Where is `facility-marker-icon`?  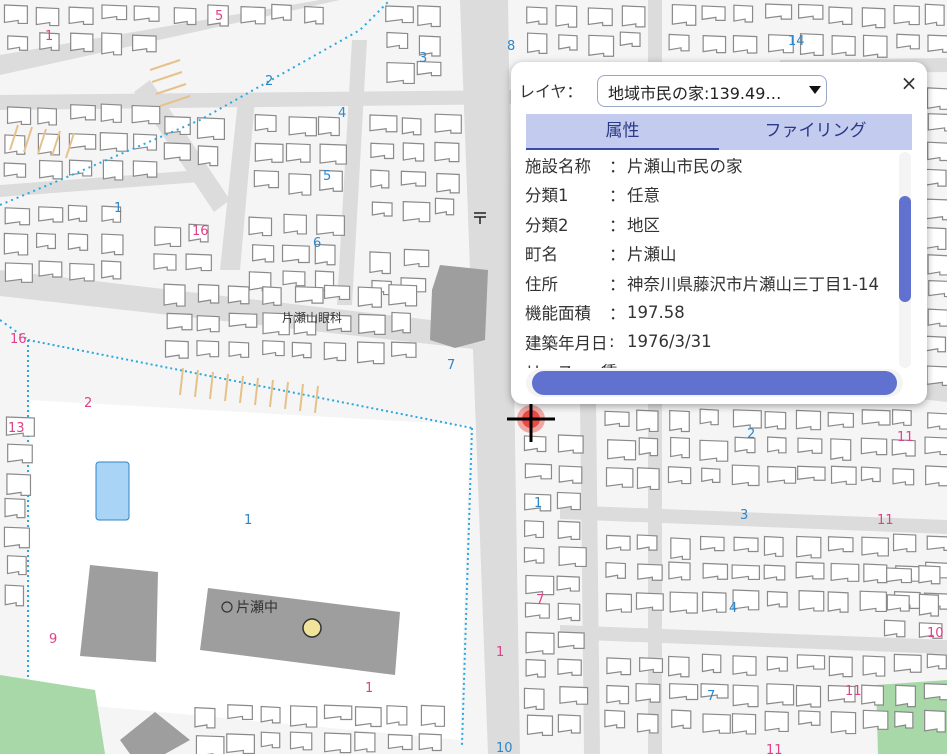
facility-marker-icon is located at coordinates (312, 628).